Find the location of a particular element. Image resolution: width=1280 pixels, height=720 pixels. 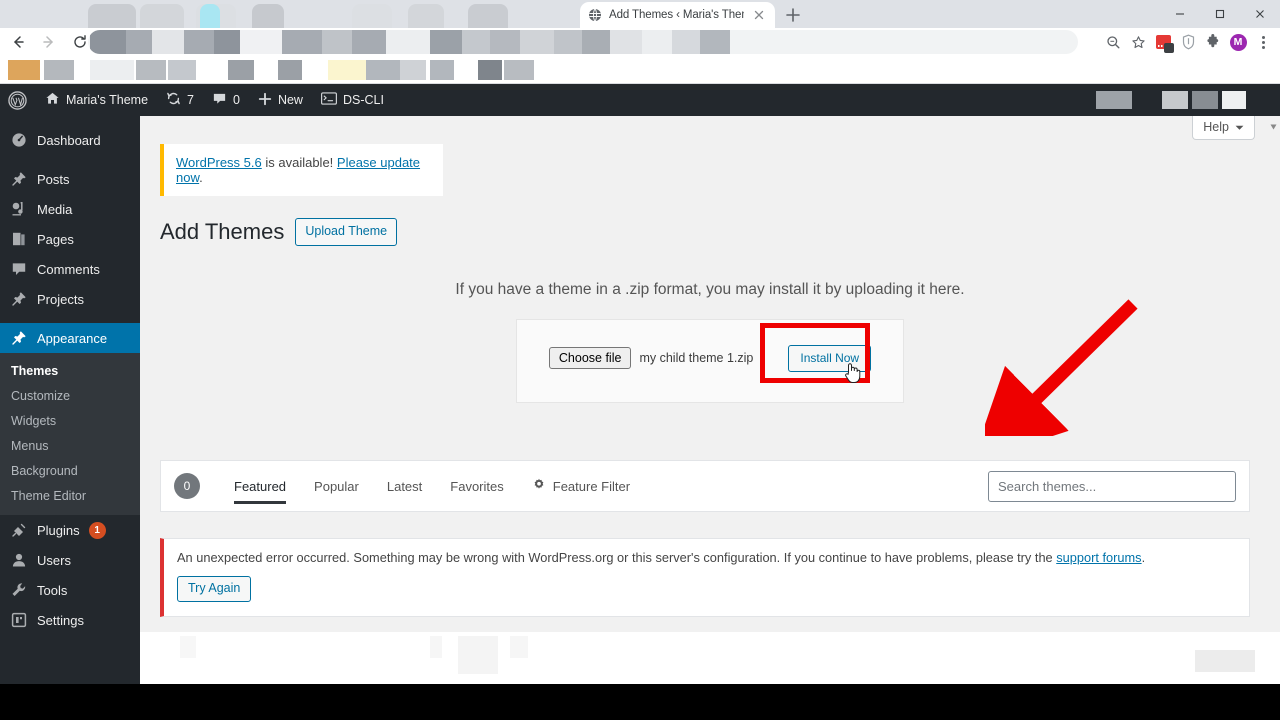

sidebar-item-comments: Comments is located at coordinates (70, 269).